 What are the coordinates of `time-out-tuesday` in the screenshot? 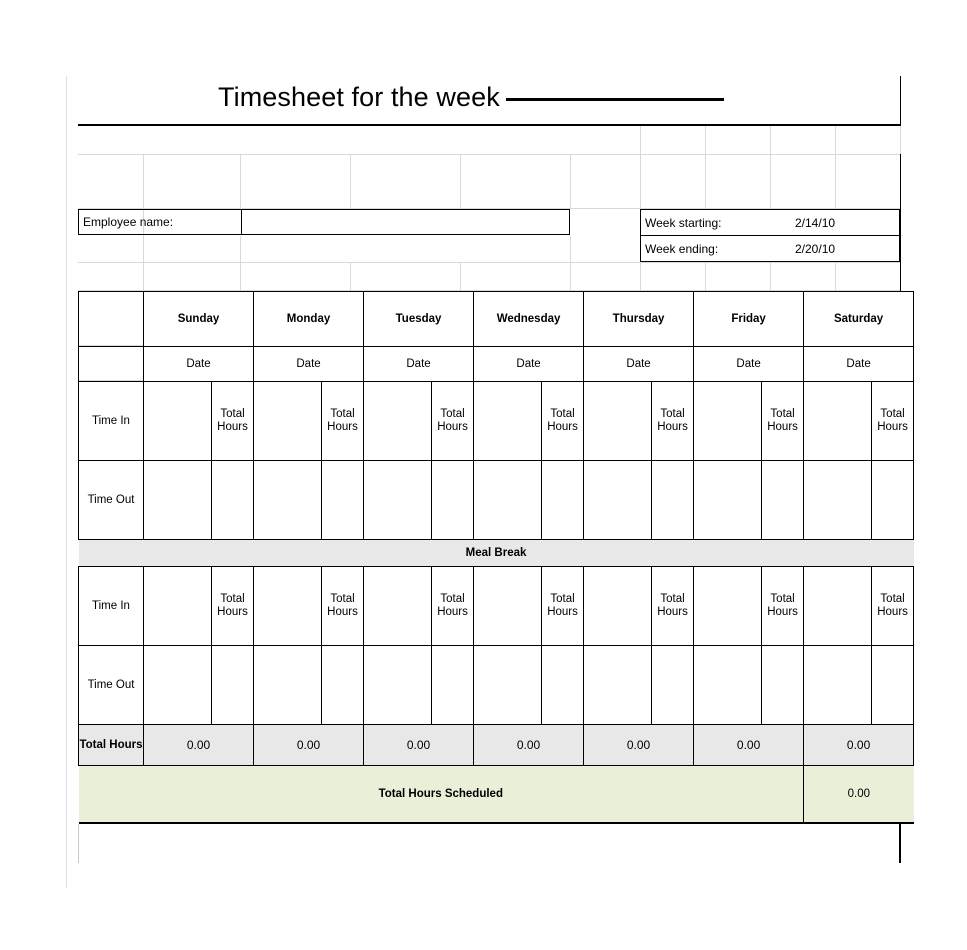 It's located at (398, 500).